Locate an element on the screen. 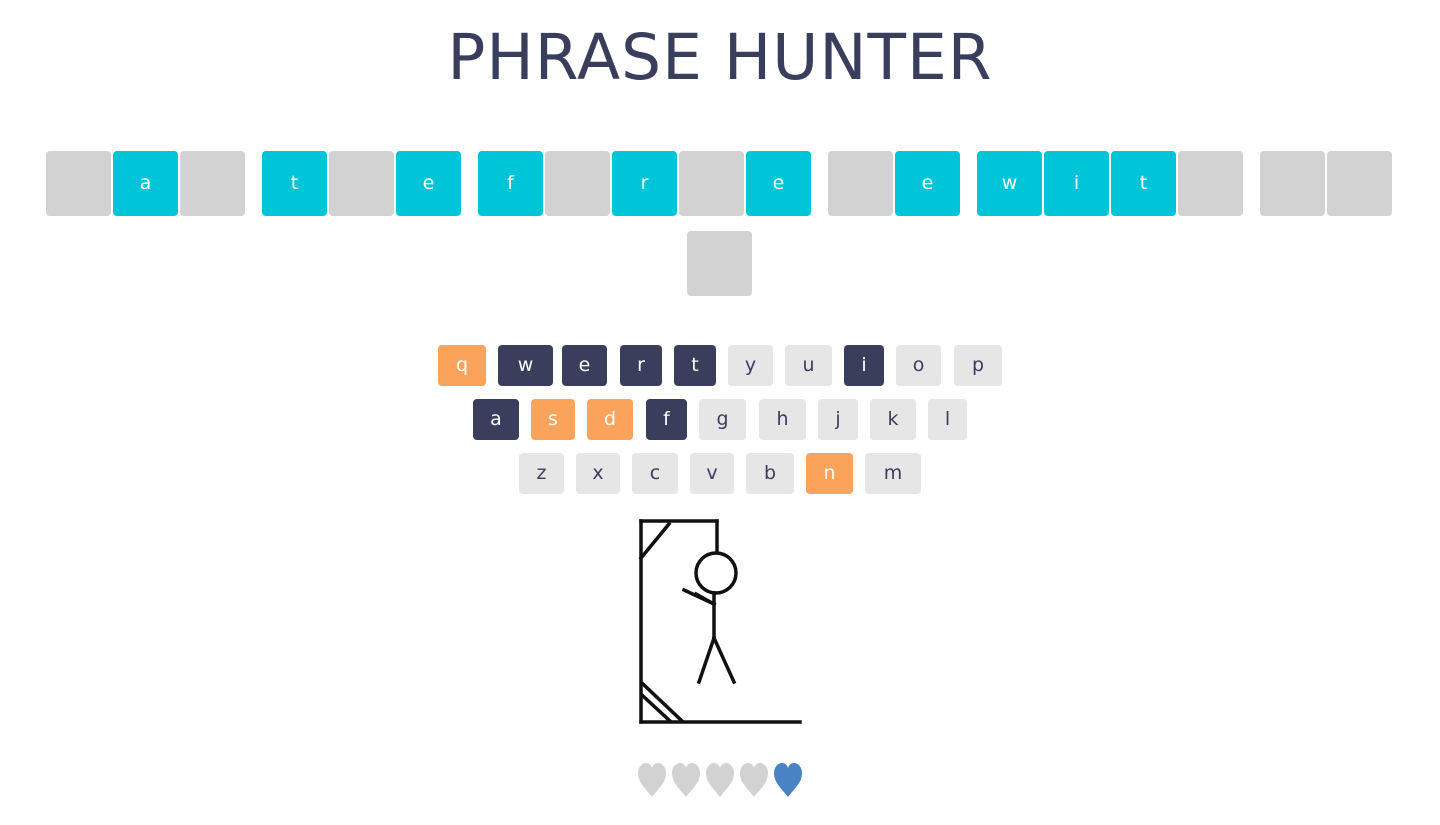 The image size is (1440, 825). key-w: w is located at coordinates (525, 365).